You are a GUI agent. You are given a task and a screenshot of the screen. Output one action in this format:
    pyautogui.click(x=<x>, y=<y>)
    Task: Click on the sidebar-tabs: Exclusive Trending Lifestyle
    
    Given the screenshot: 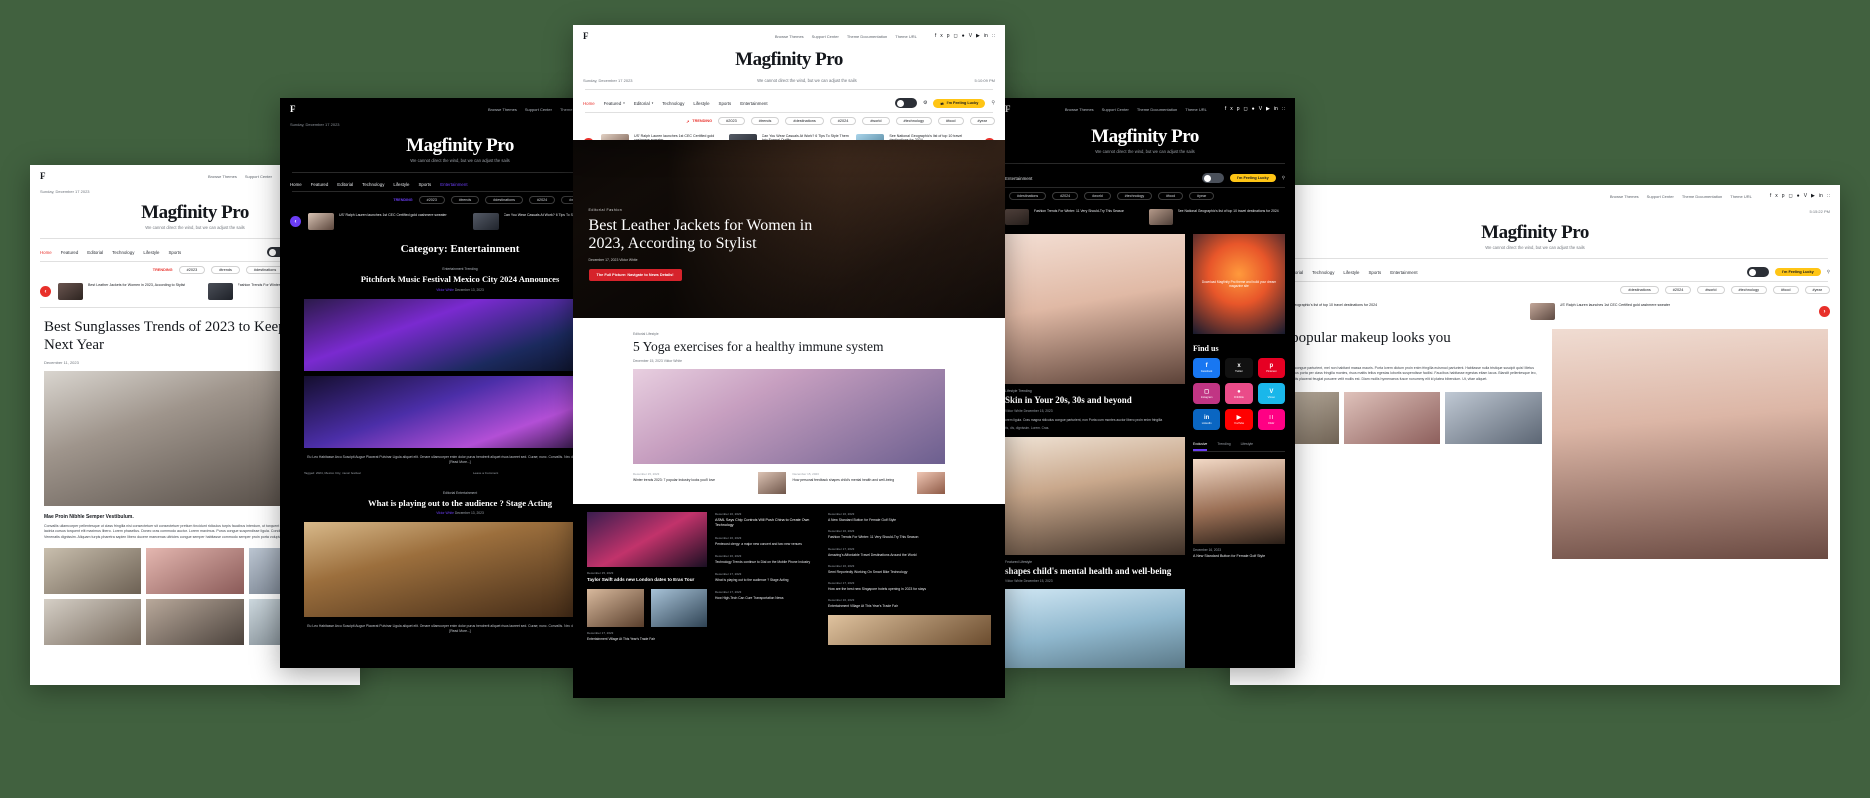 What is the action you would take?
    pyautogui.click(x=1239, y=447)
    